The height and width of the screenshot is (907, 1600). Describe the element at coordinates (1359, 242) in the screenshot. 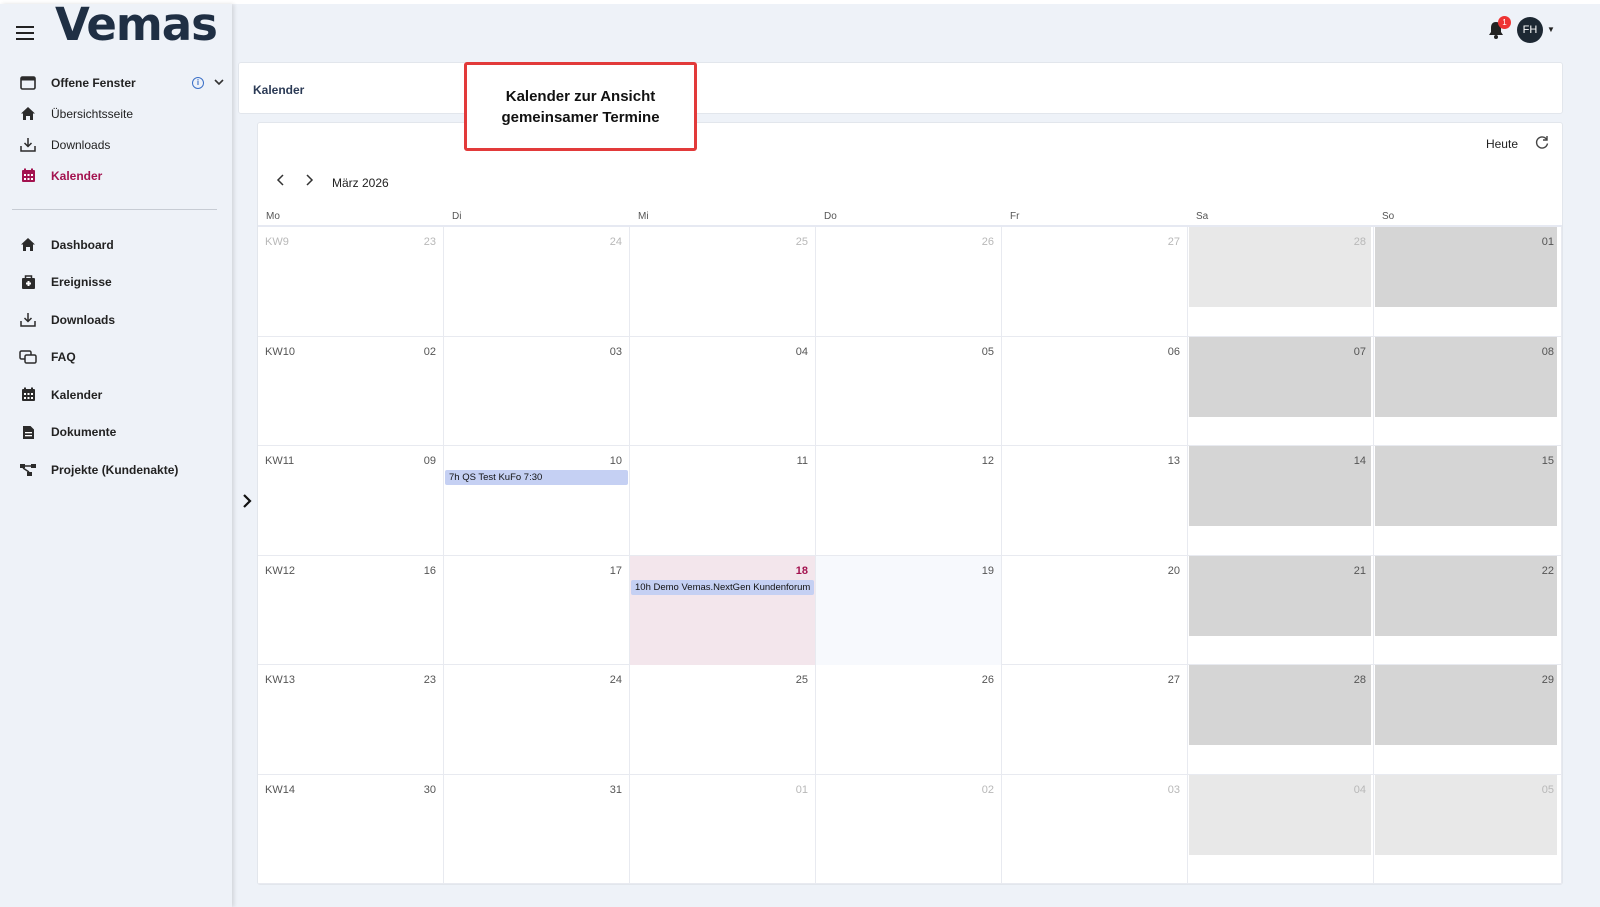

I see `day-number: 28` at that location.